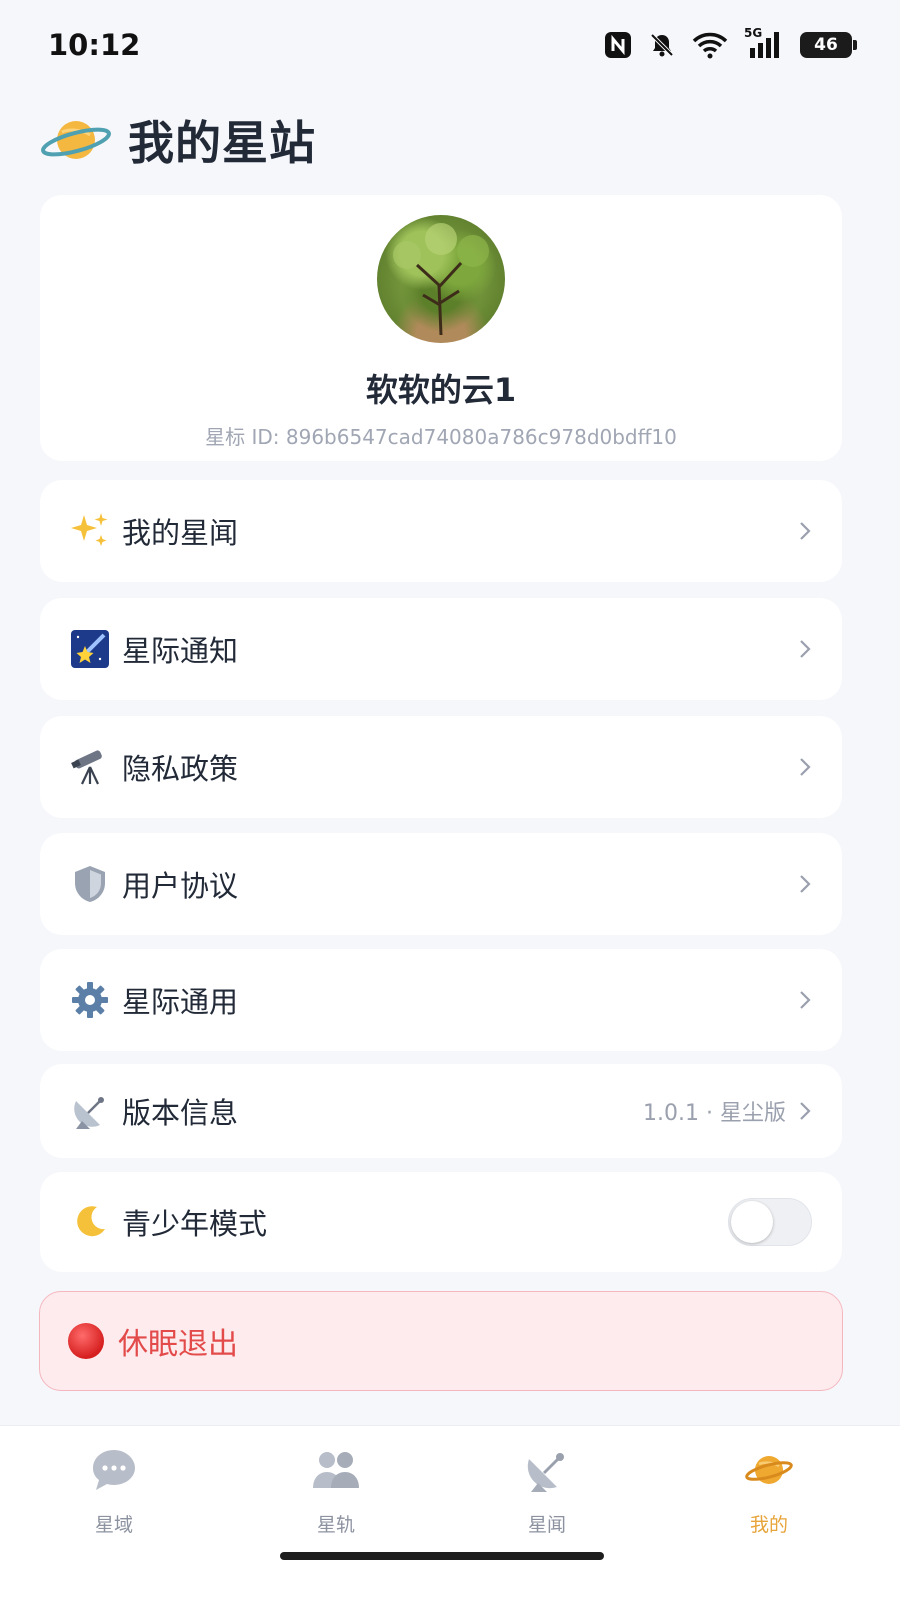  I want to click on menu-item-privacy-policy: 隐私政策, so click(441, 767).